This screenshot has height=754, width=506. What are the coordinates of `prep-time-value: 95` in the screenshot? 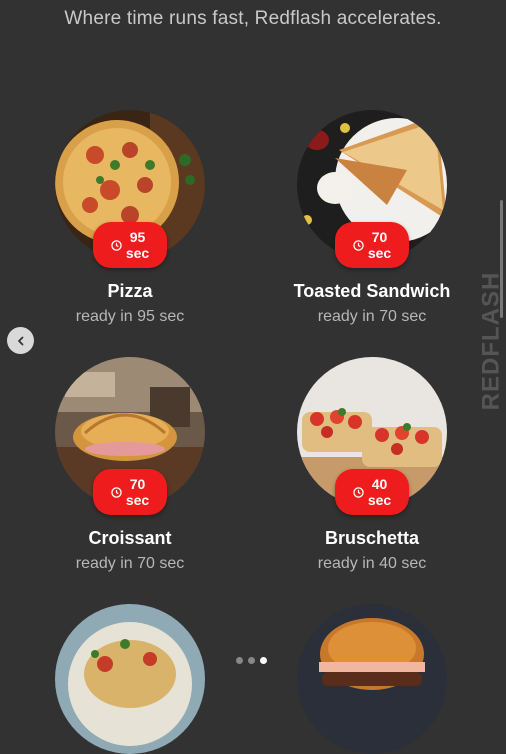 It's located at (137, 237).